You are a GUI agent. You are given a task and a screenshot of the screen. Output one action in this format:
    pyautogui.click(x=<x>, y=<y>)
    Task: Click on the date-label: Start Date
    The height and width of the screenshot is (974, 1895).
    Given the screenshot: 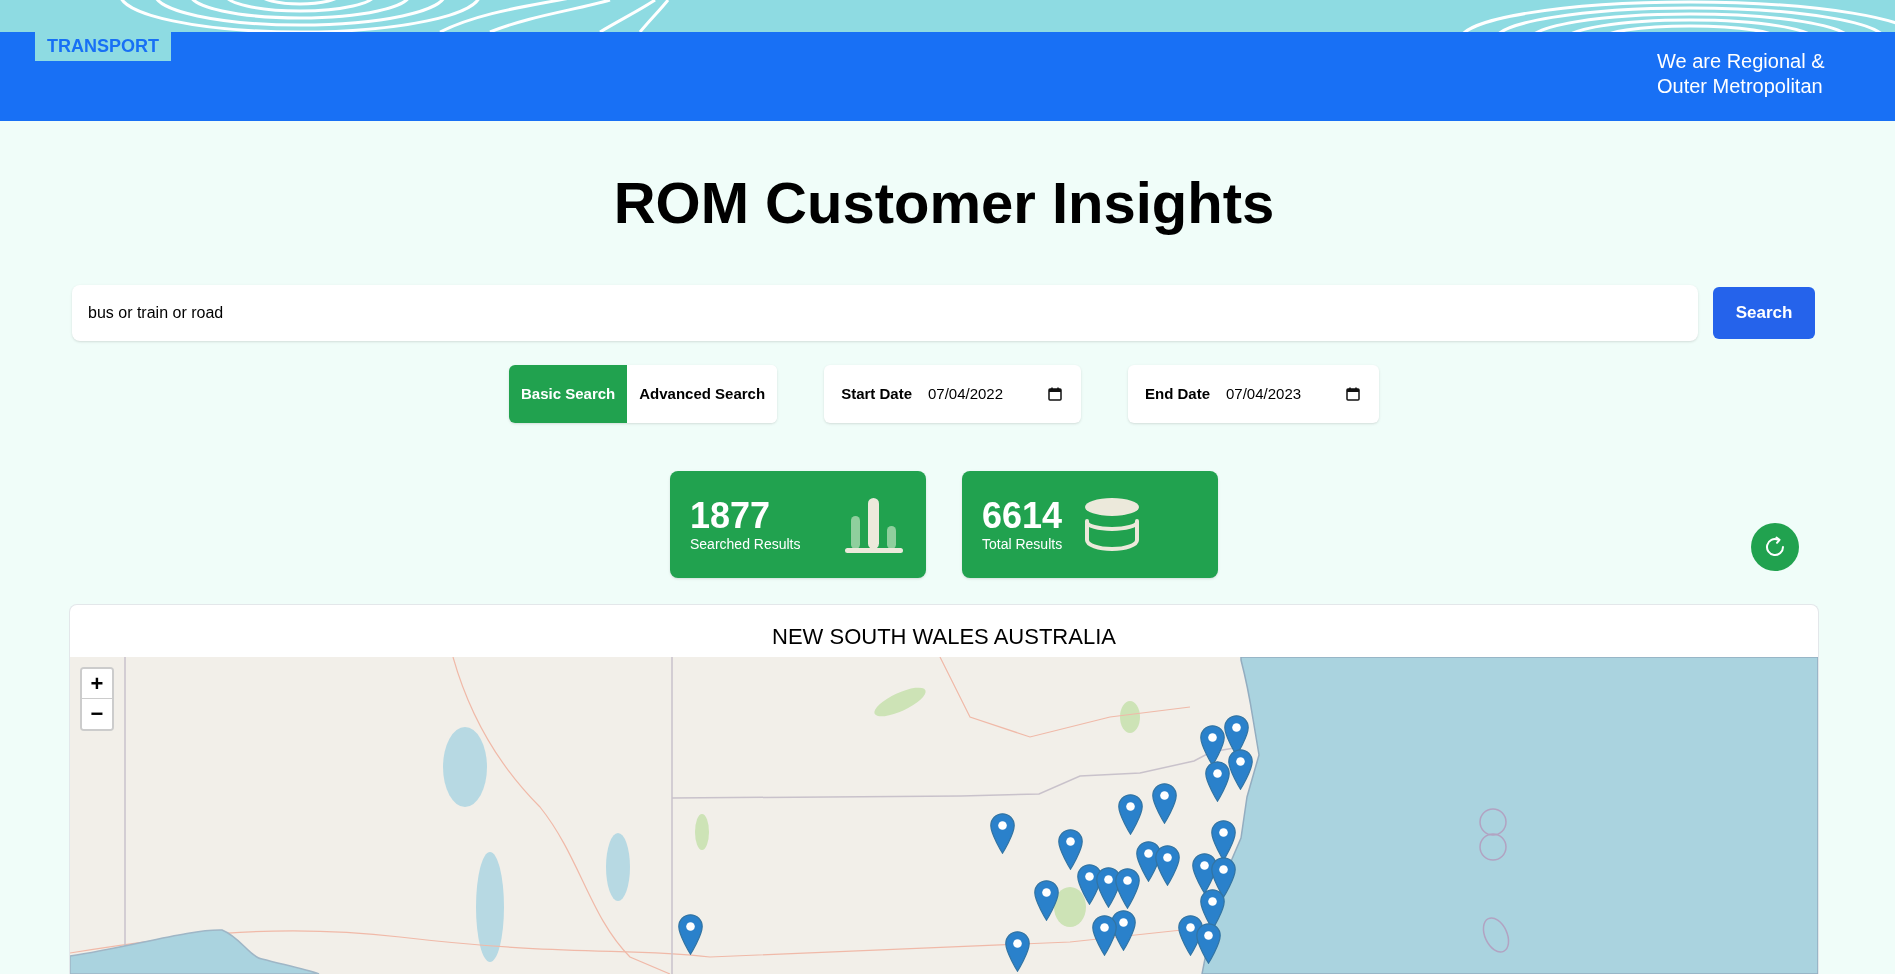 What is the action you would take?
    pyautogui.click(x=876, y=393)
    